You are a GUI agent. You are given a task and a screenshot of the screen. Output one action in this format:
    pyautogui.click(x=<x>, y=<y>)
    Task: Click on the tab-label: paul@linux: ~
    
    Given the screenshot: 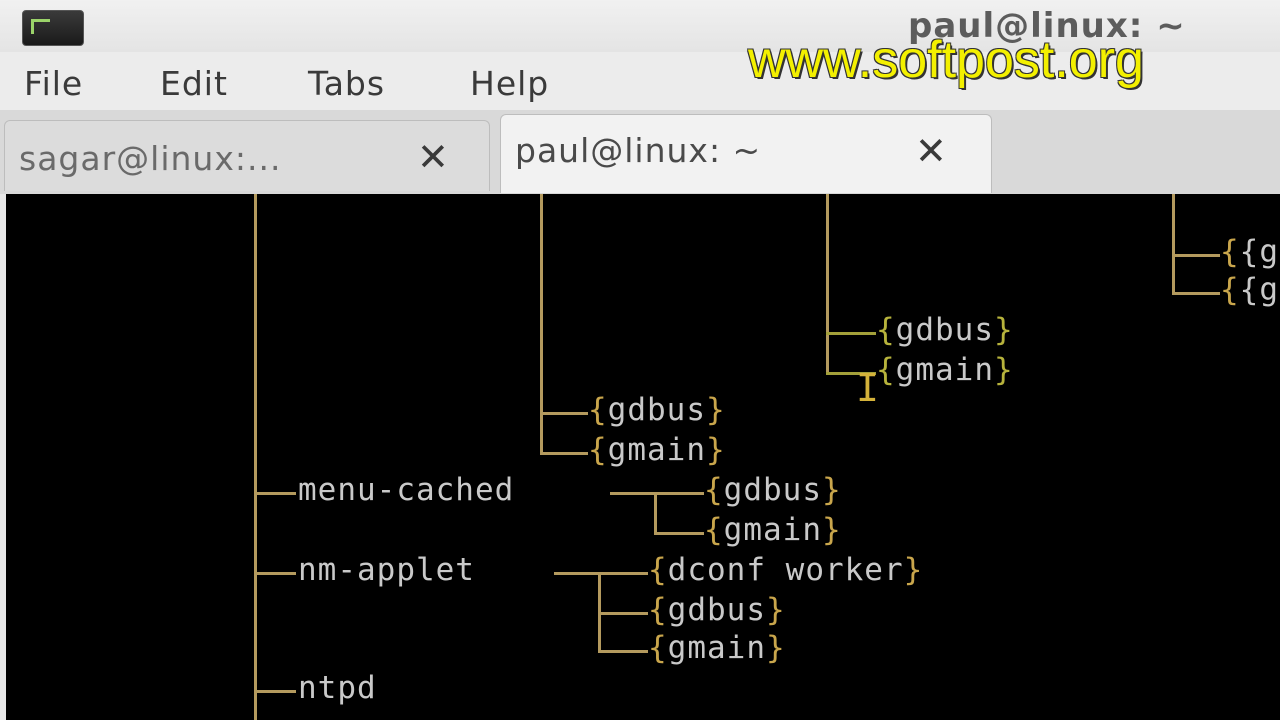 What is the action you would take?
    pyautogui.click(x=638, y=150)
    